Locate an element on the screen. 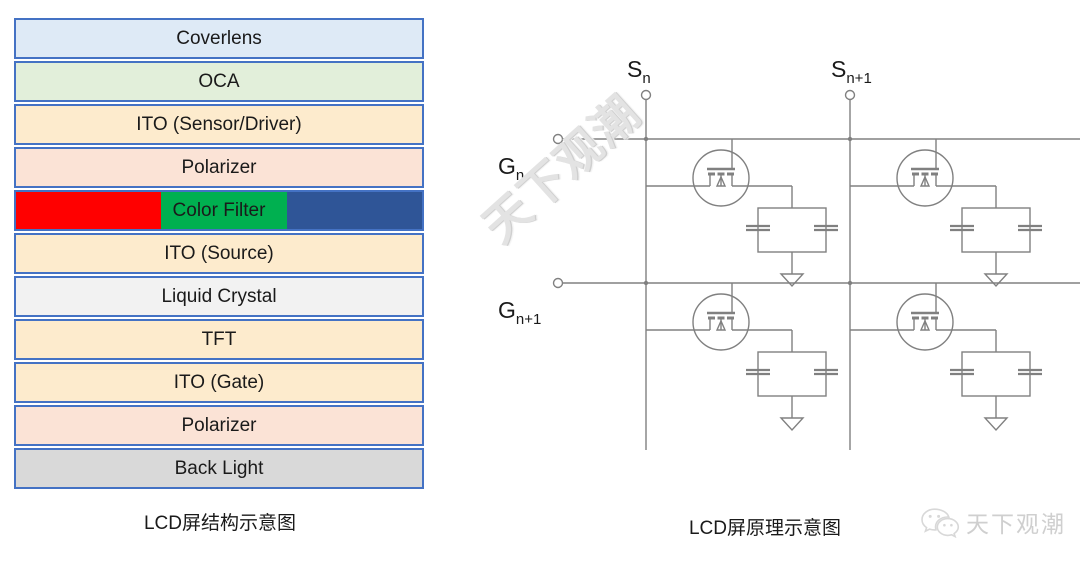 This screenshot has height=566, width=1080. gate-label-Gn1: Gn+1 is located at coordinates (519, 312).